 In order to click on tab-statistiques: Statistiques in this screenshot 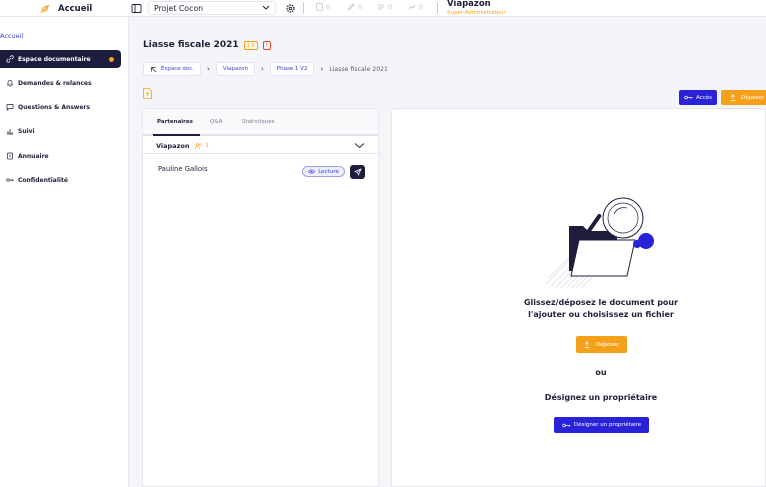, I will do `click(258, 122)`.